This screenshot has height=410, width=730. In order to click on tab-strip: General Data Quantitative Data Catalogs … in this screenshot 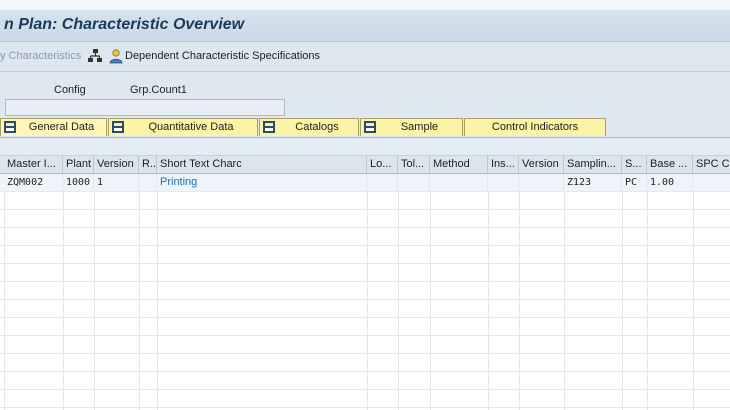, I will do `click(365, 127)`.